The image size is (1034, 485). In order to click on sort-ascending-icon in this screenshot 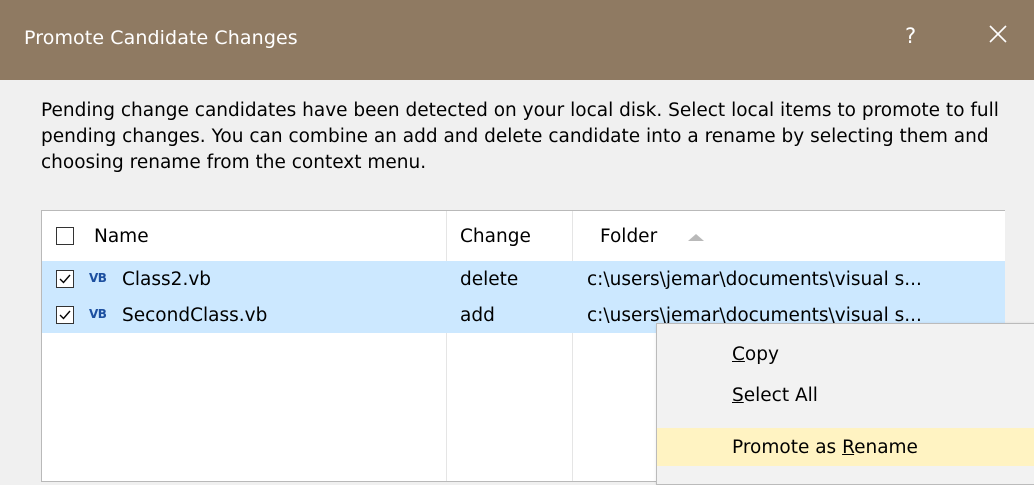, I will do `click(696, 237)`.